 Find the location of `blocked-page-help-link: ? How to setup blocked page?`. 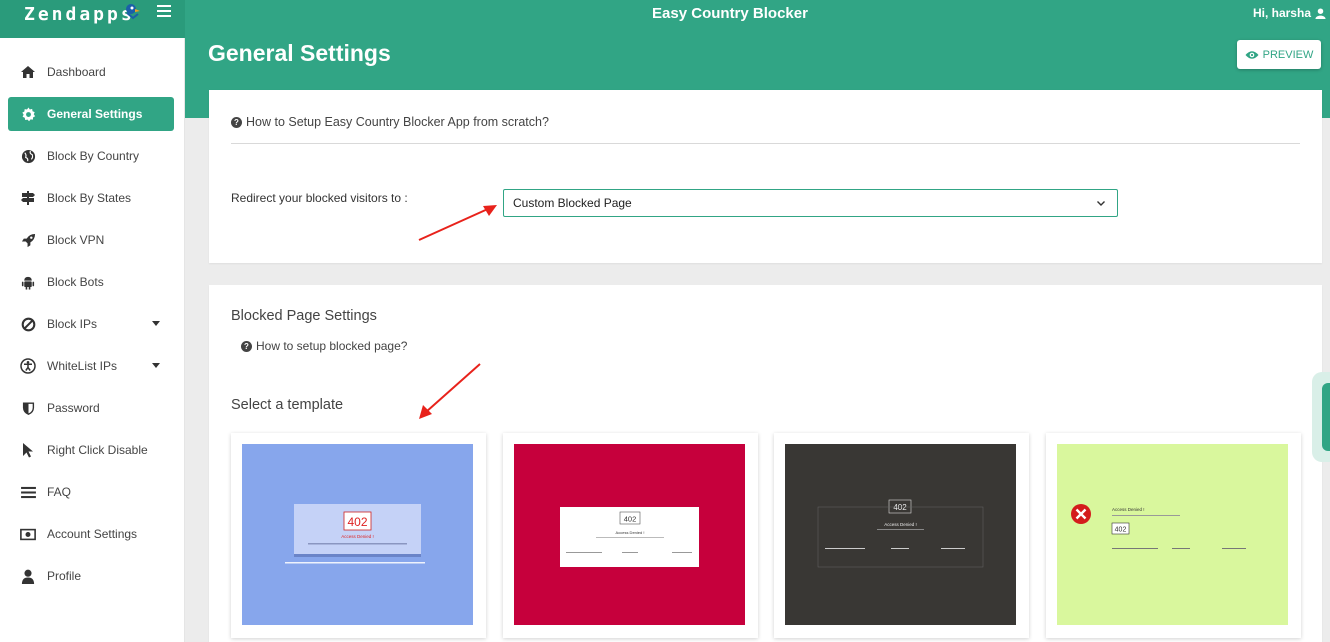

blocked-page-help-link: ? How to setup blocked page? is located at coordinates (324, 346).